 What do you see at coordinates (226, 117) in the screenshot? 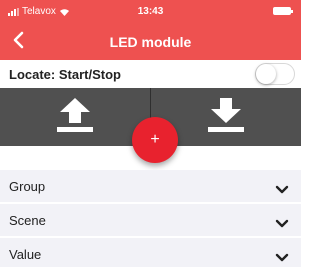
I see `arrow-down-icon` at bounding box center [226, 117].